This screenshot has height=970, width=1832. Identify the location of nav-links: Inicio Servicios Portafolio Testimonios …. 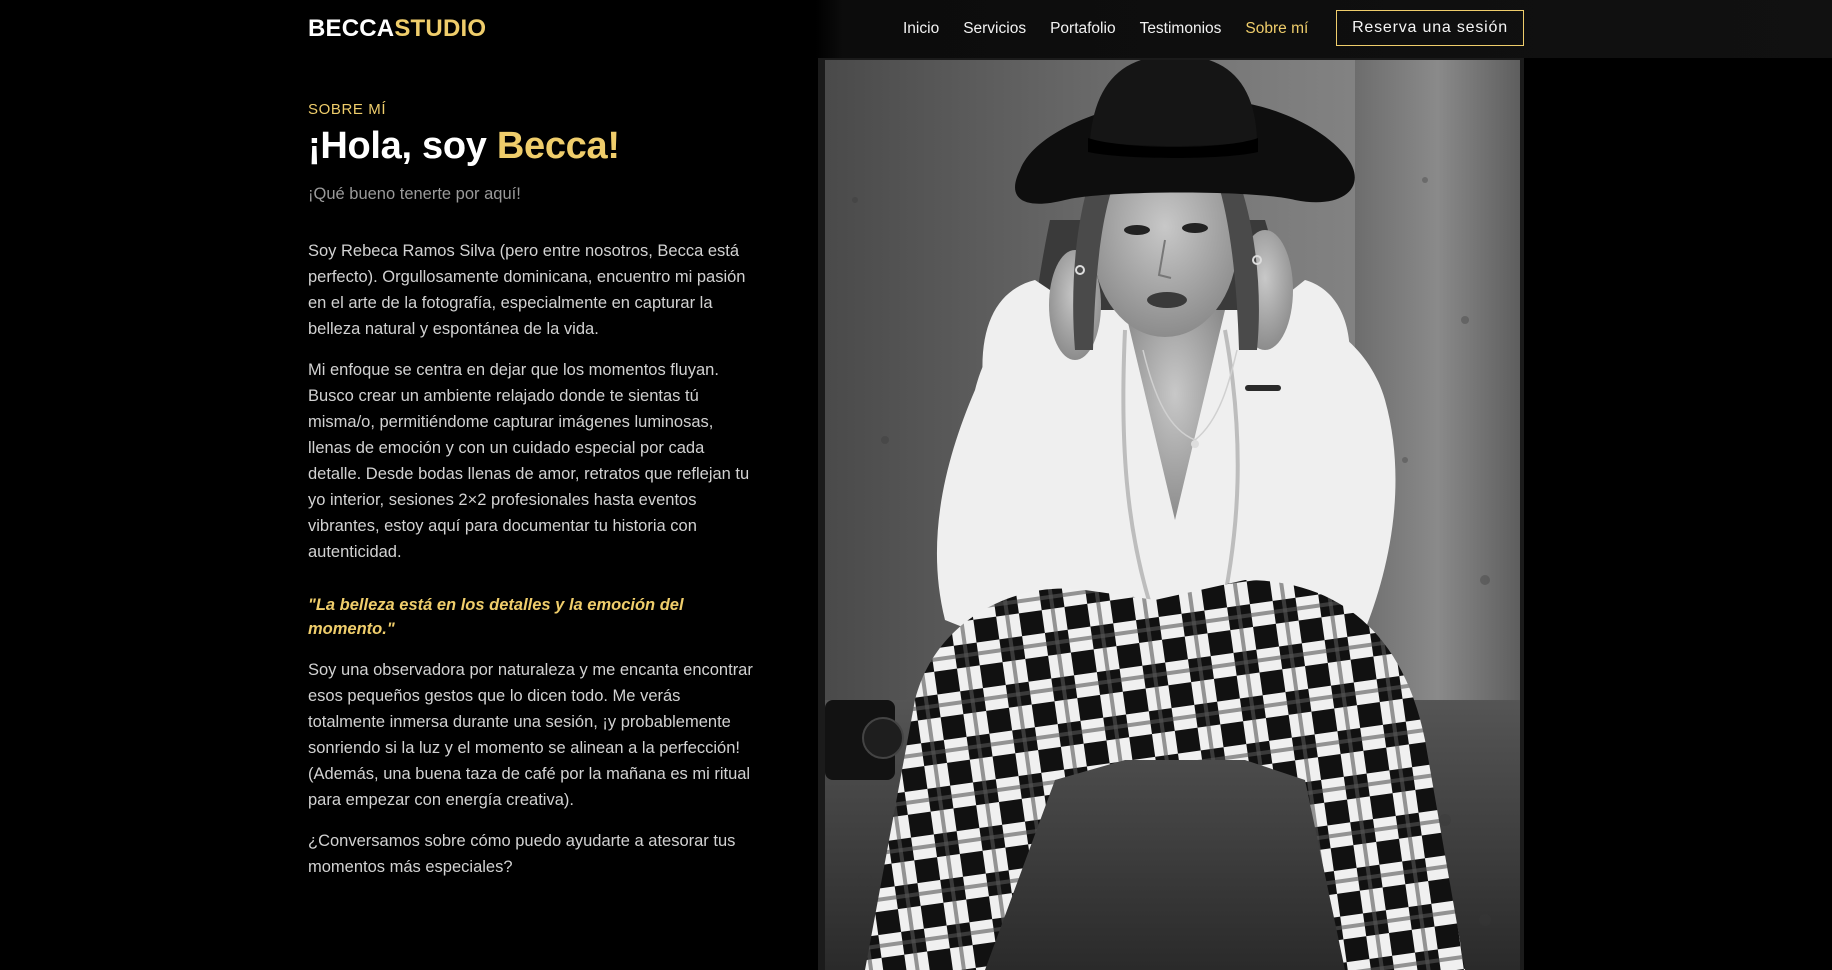
(1117, 29).